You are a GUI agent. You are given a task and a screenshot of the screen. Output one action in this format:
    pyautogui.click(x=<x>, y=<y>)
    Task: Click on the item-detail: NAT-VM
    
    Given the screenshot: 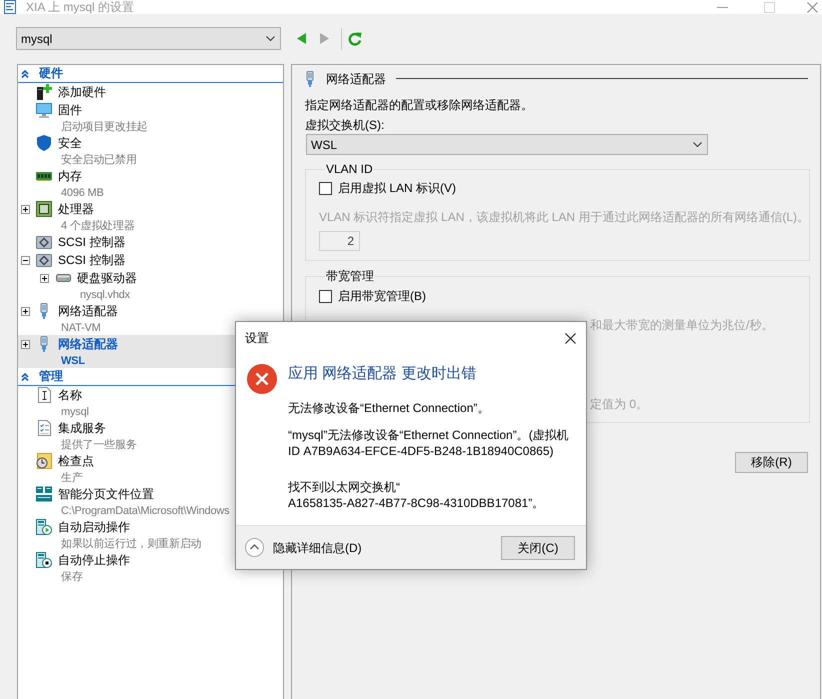 What is the action you would take?
    pyautogui.click(x=81, y=328)
    